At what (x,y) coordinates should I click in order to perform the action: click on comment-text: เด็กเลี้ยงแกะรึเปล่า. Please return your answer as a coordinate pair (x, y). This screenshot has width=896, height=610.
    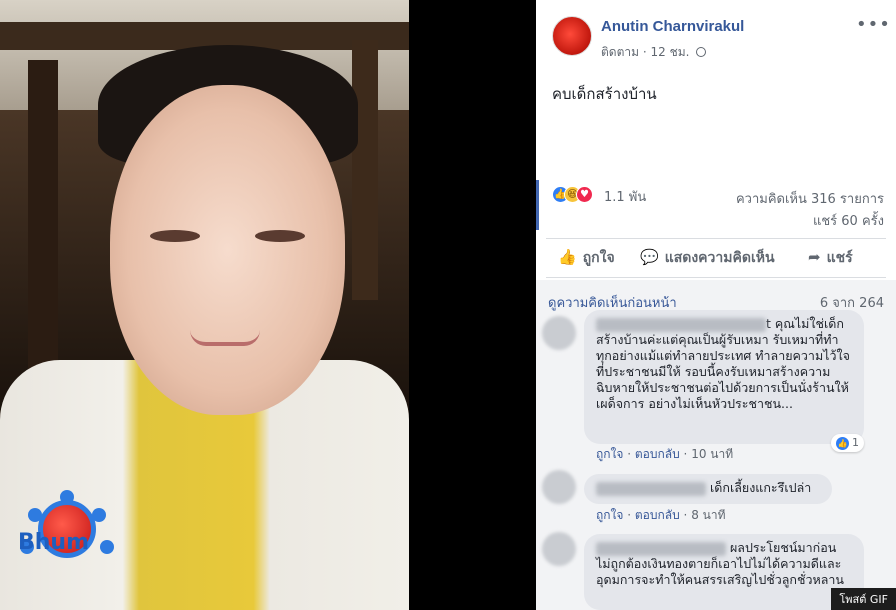
    Looking at the image, I should click on (760, 487).